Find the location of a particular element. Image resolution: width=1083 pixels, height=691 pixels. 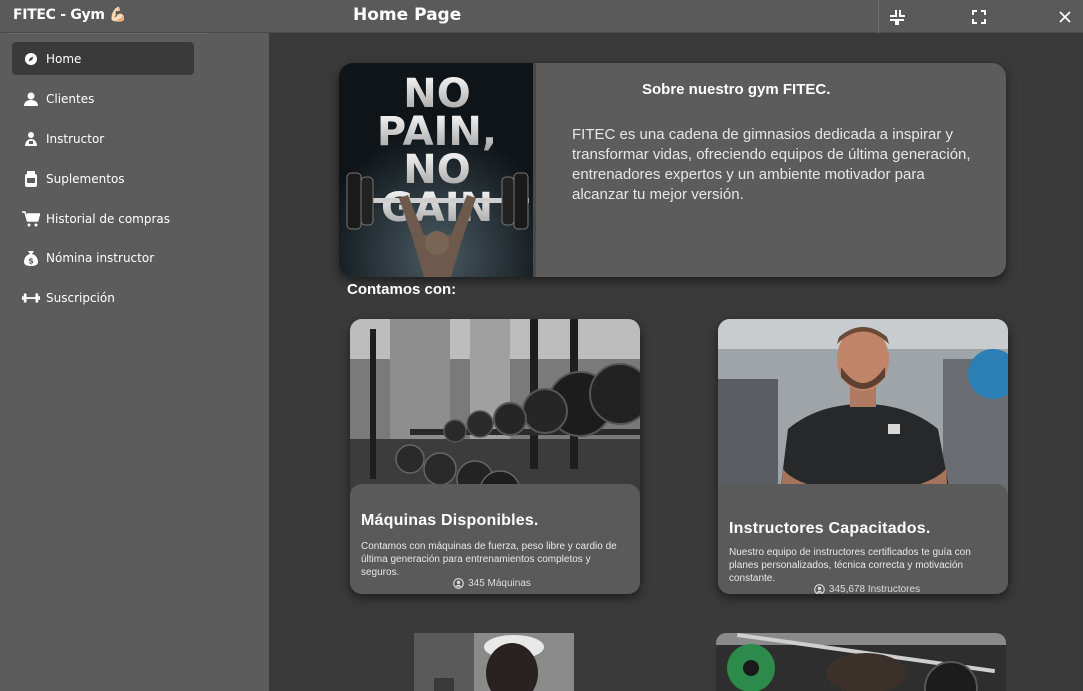

feature-count: 345,678 Instructores is located at coordinates (865, 589).